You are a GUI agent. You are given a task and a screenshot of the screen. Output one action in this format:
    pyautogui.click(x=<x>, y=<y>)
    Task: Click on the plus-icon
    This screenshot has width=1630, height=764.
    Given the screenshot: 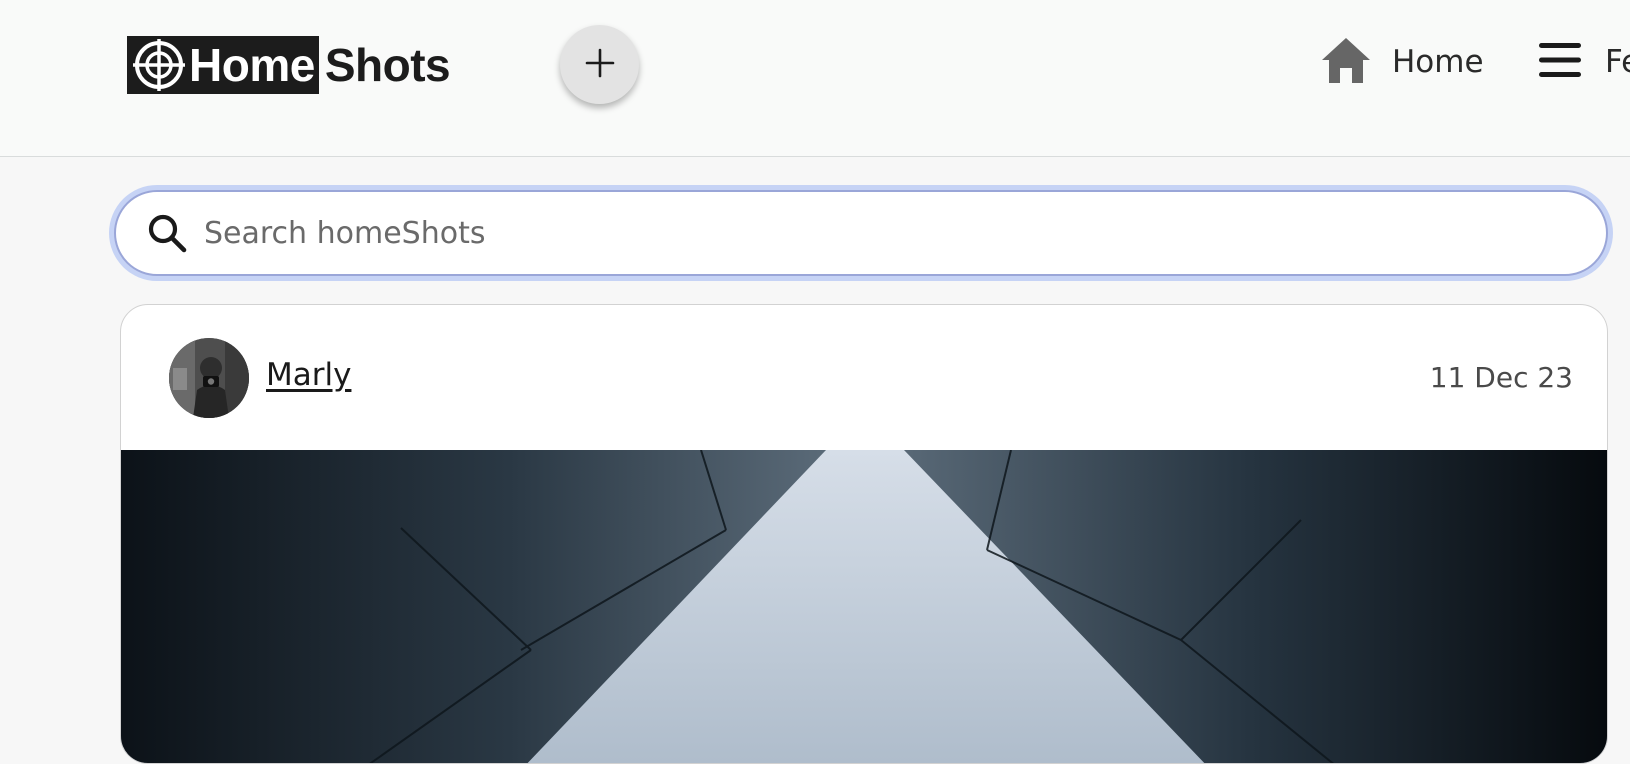 What is the action you would take?
    pyautogui.click(x=600, y=65)
    